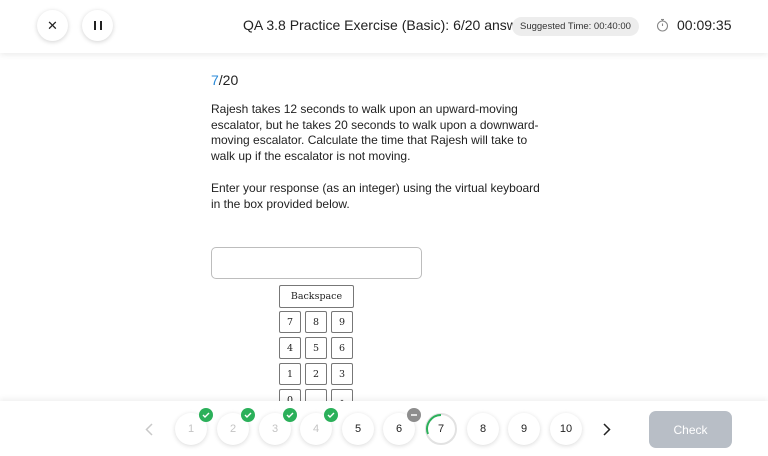  I want to click on chevron-right-icon, so click(607, 429).